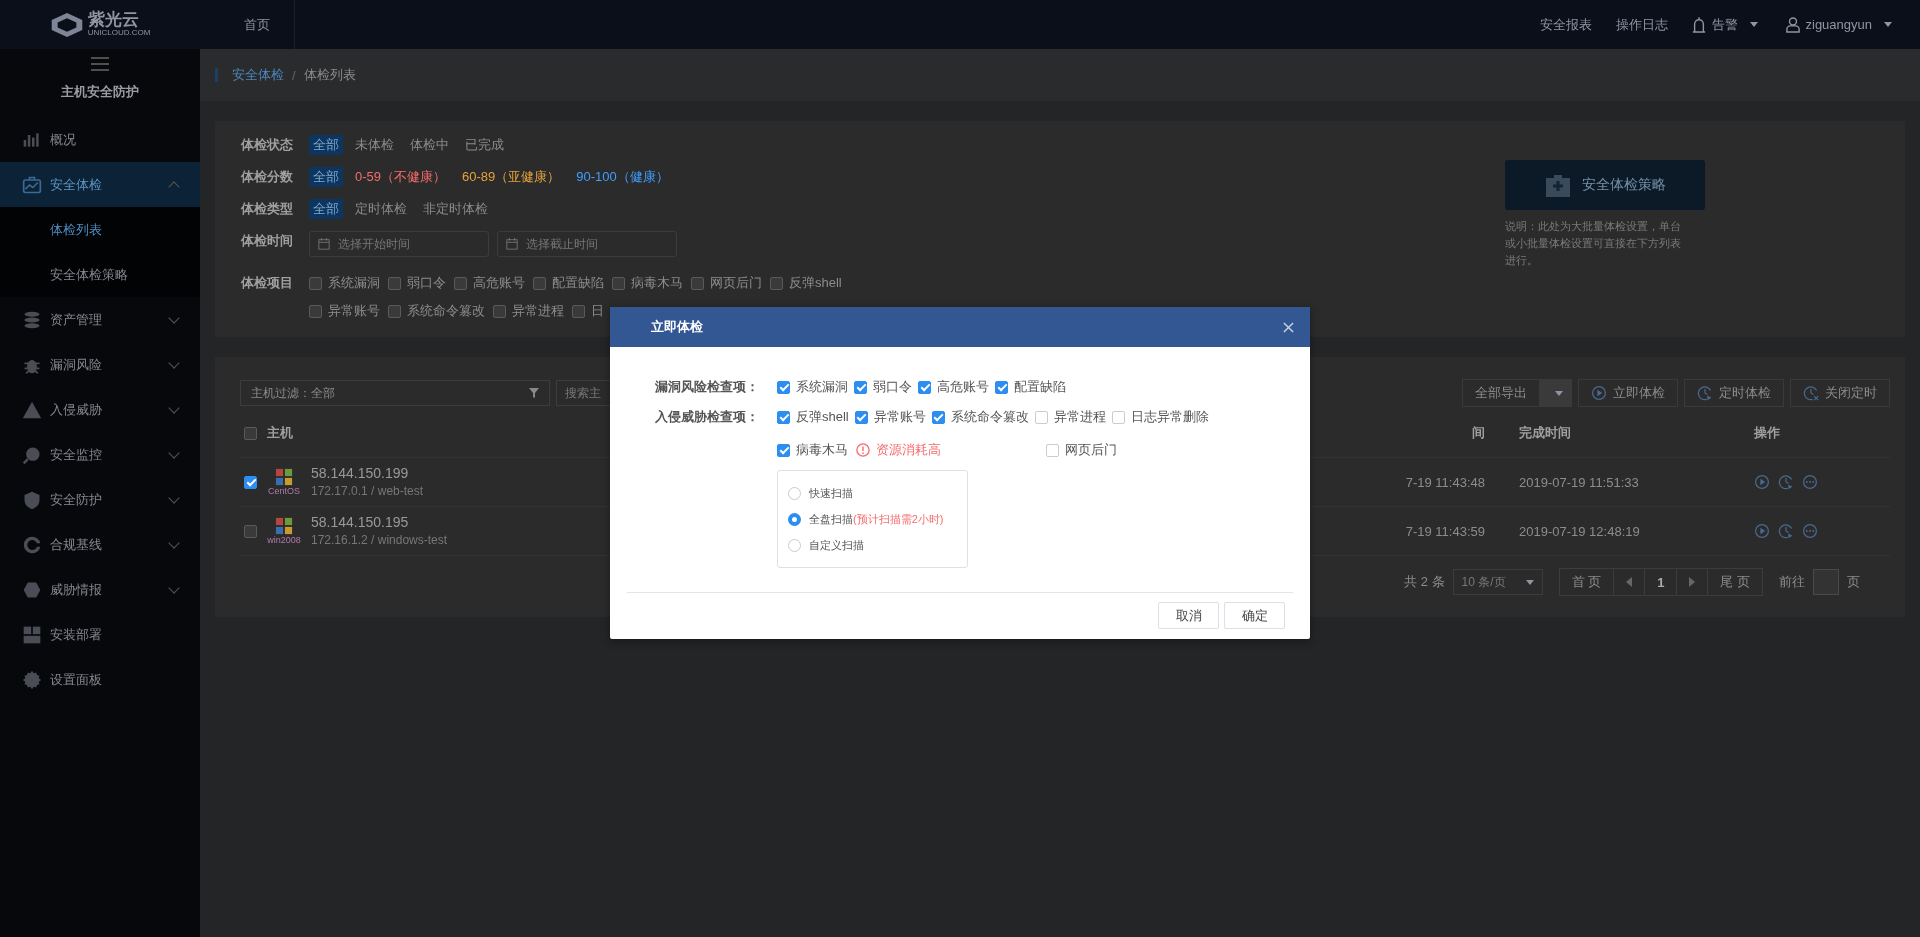 The width and height of the screenshot is (1920, 937). Describe the element at coordinates (100, 139) in the screenshot. I see `sidebar-item: 概况` at that location.